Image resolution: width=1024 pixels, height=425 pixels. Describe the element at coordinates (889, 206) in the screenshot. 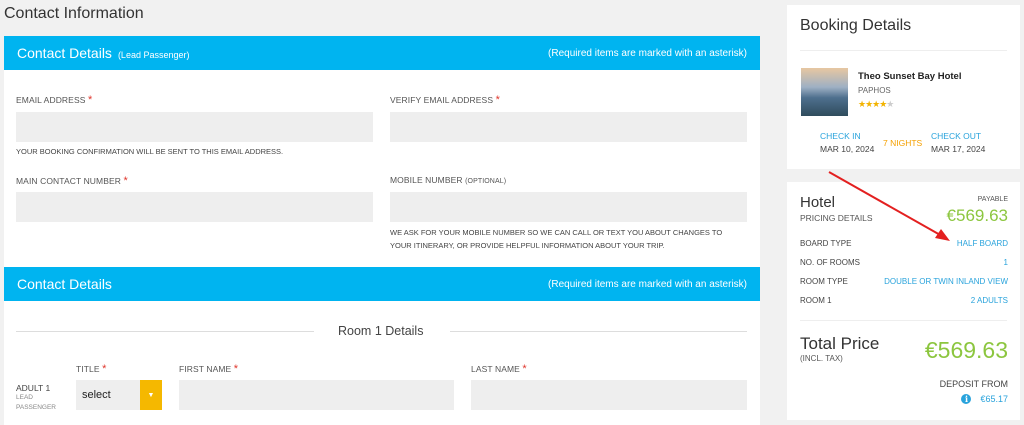

I see `annotation-arrow` at that location.